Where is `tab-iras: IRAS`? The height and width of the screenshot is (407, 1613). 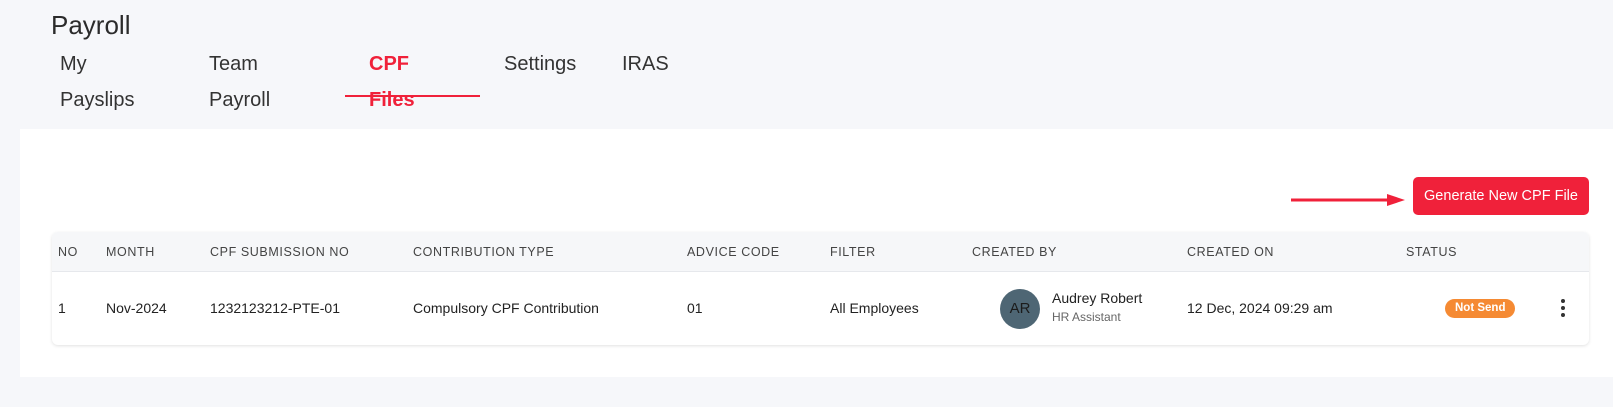
tab-iras: IRAS is located at coordinates (648, 71).